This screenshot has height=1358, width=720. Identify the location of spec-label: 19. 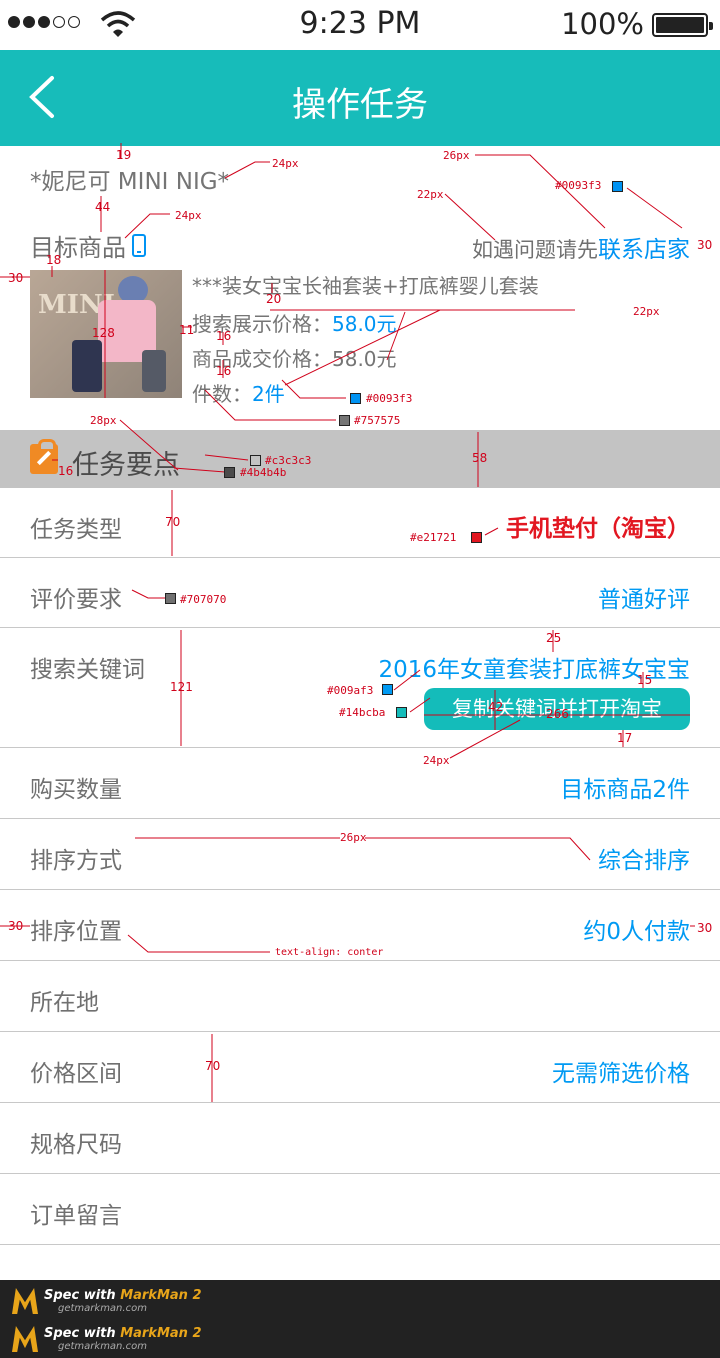
(124, 155).